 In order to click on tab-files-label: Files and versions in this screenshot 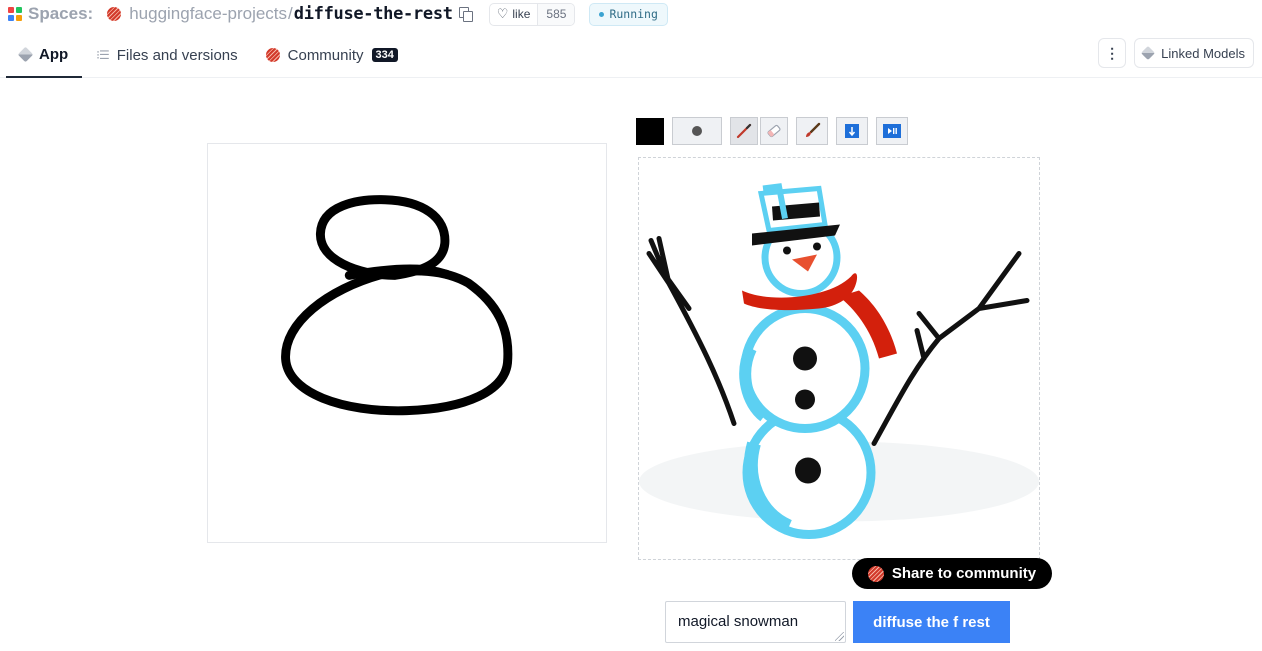, I will do `click(177, 55)`.